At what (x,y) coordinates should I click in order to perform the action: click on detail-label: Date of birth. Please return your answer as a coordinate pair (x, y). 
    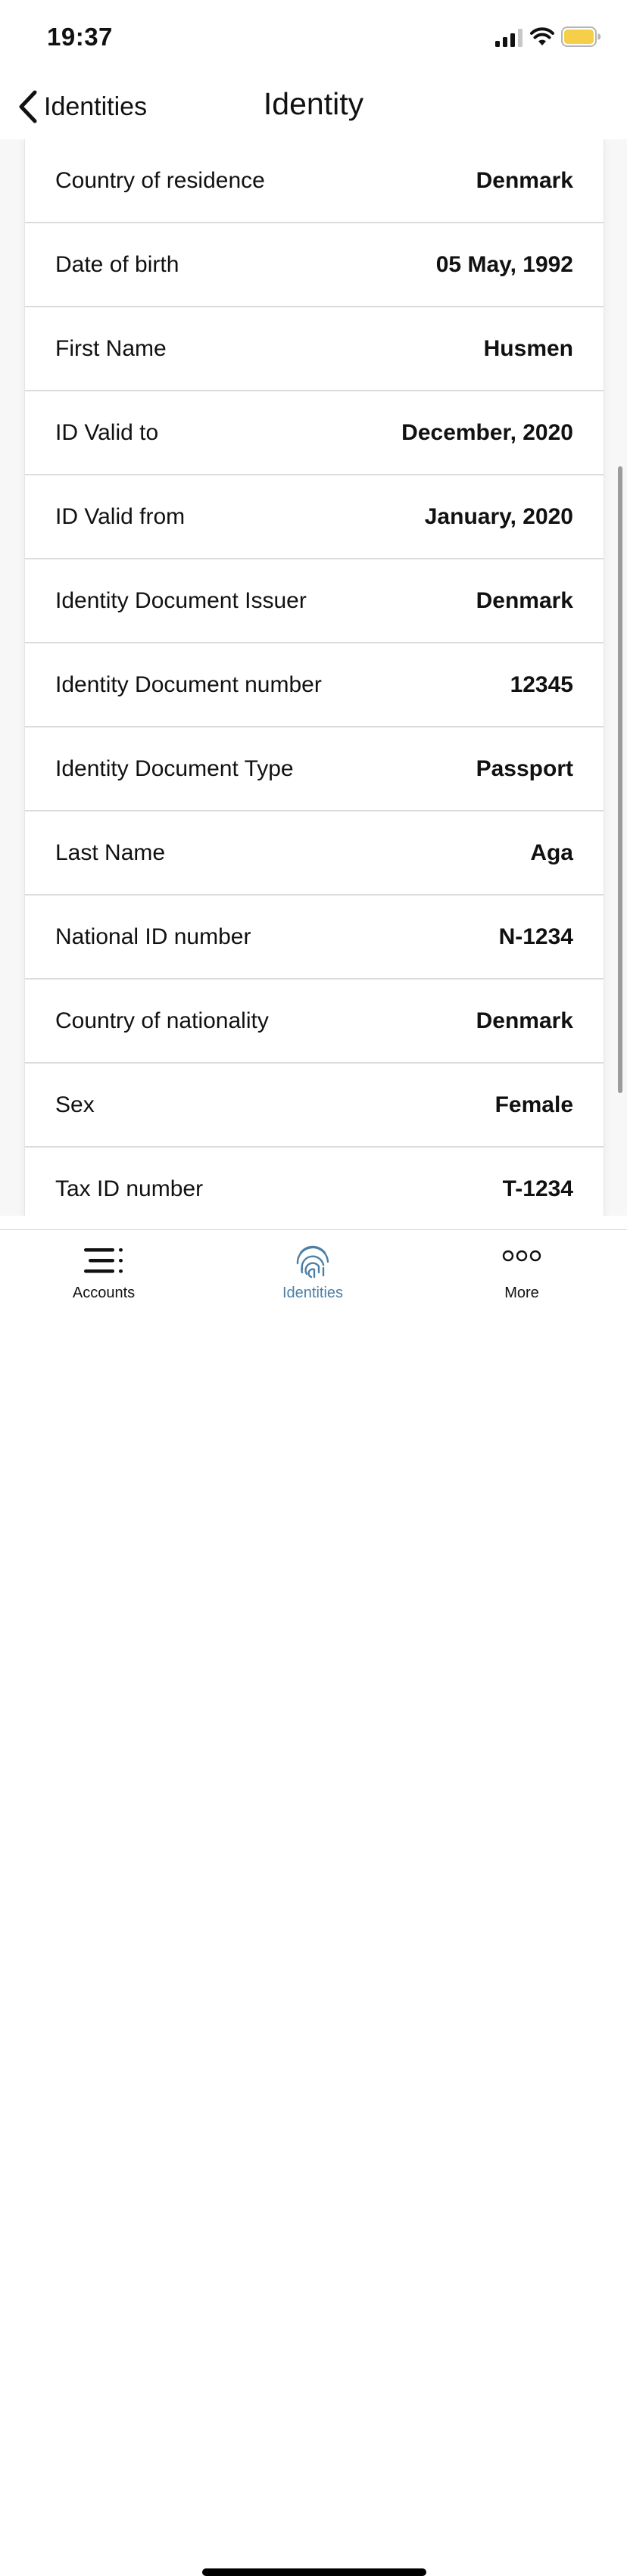
    Looking at the image, I should click on (117, 264).